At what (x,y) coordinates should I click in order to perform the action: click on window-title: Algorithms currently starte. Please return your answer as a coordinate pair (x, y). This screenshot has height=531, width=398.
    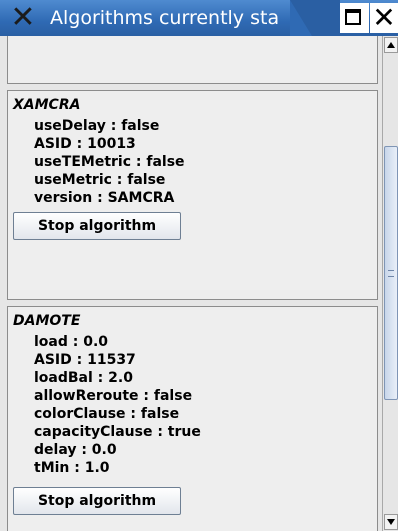
    Looking at the image, I should click on (165, 18).